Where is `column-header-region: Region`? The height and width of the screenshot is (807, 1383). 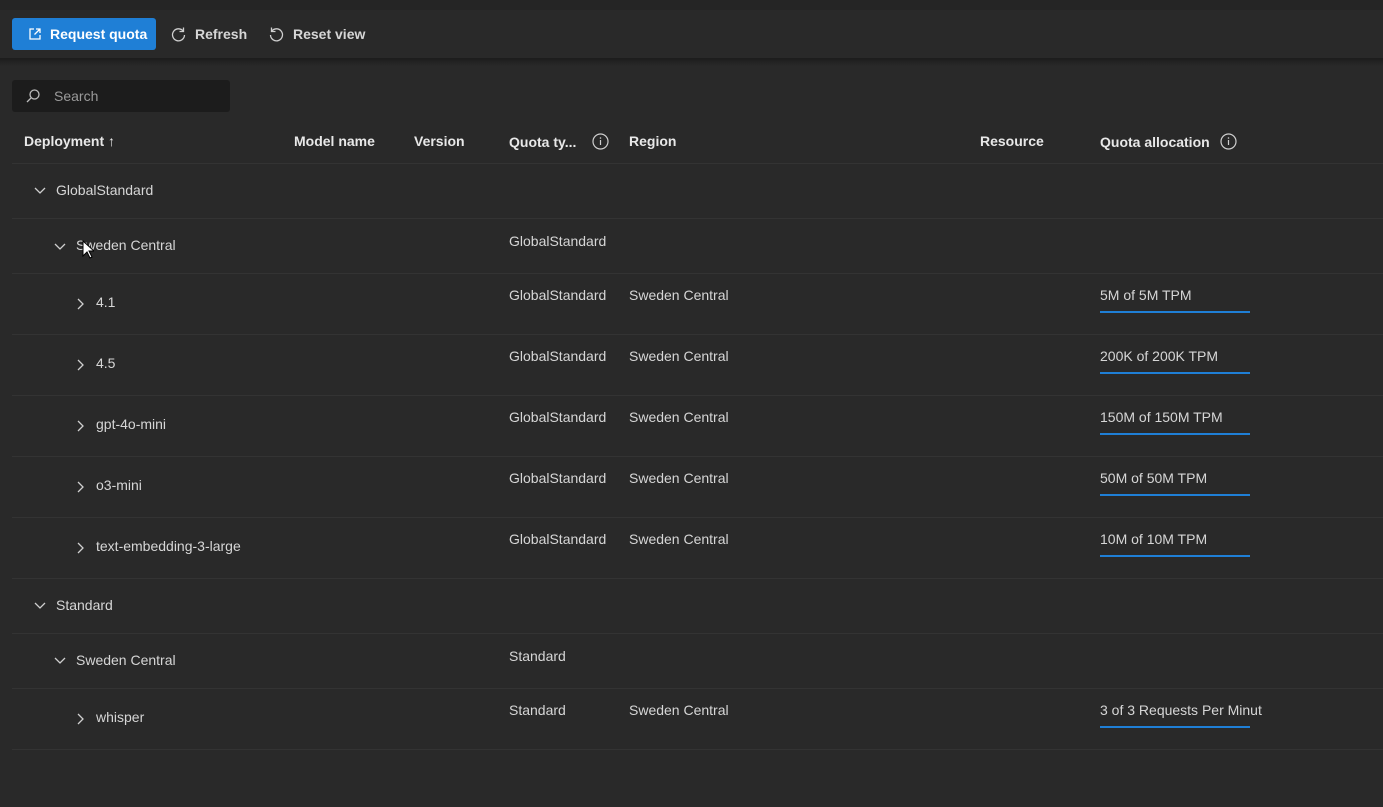 column-header-region: Region is located at coordinates (652, 141).